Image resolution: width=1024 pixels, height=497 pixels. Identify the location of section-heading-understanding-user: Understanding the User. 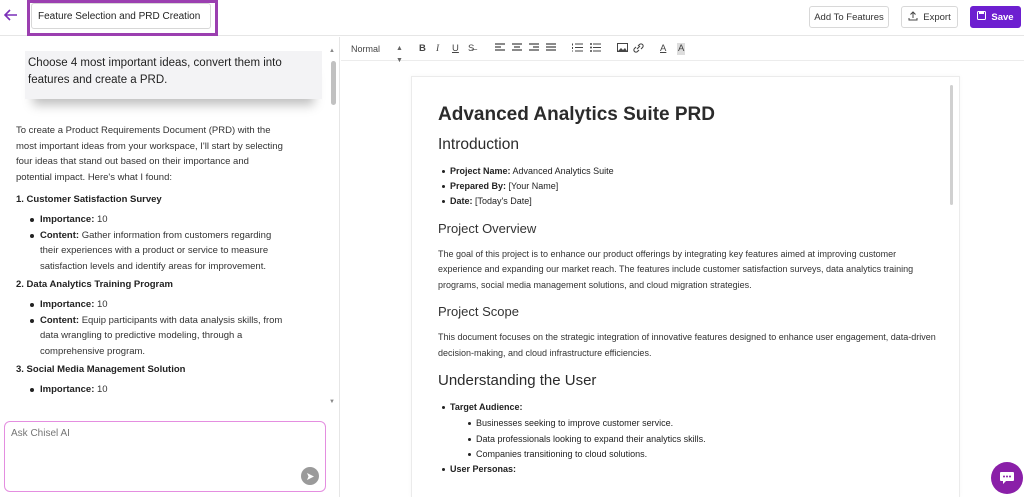
(517, 381).